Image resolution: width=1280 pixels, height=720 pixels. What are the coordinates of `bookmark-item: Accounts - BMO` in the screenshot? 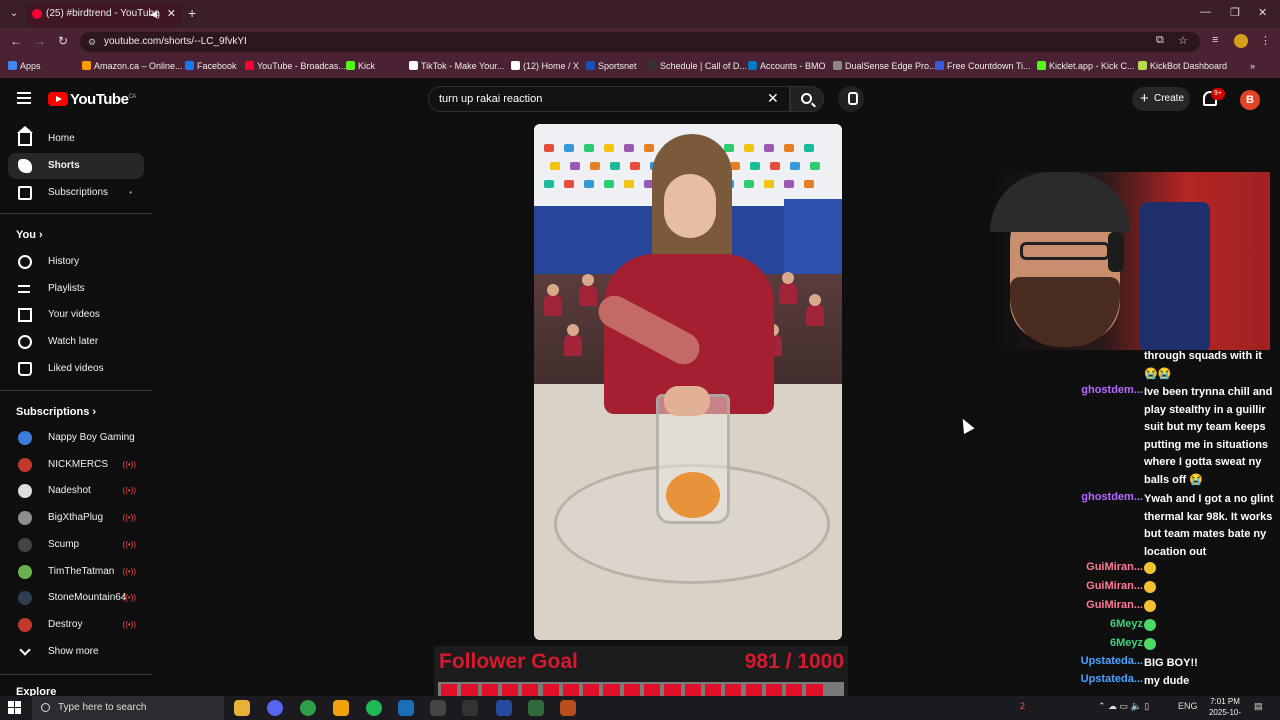 It's located at (787, 66).